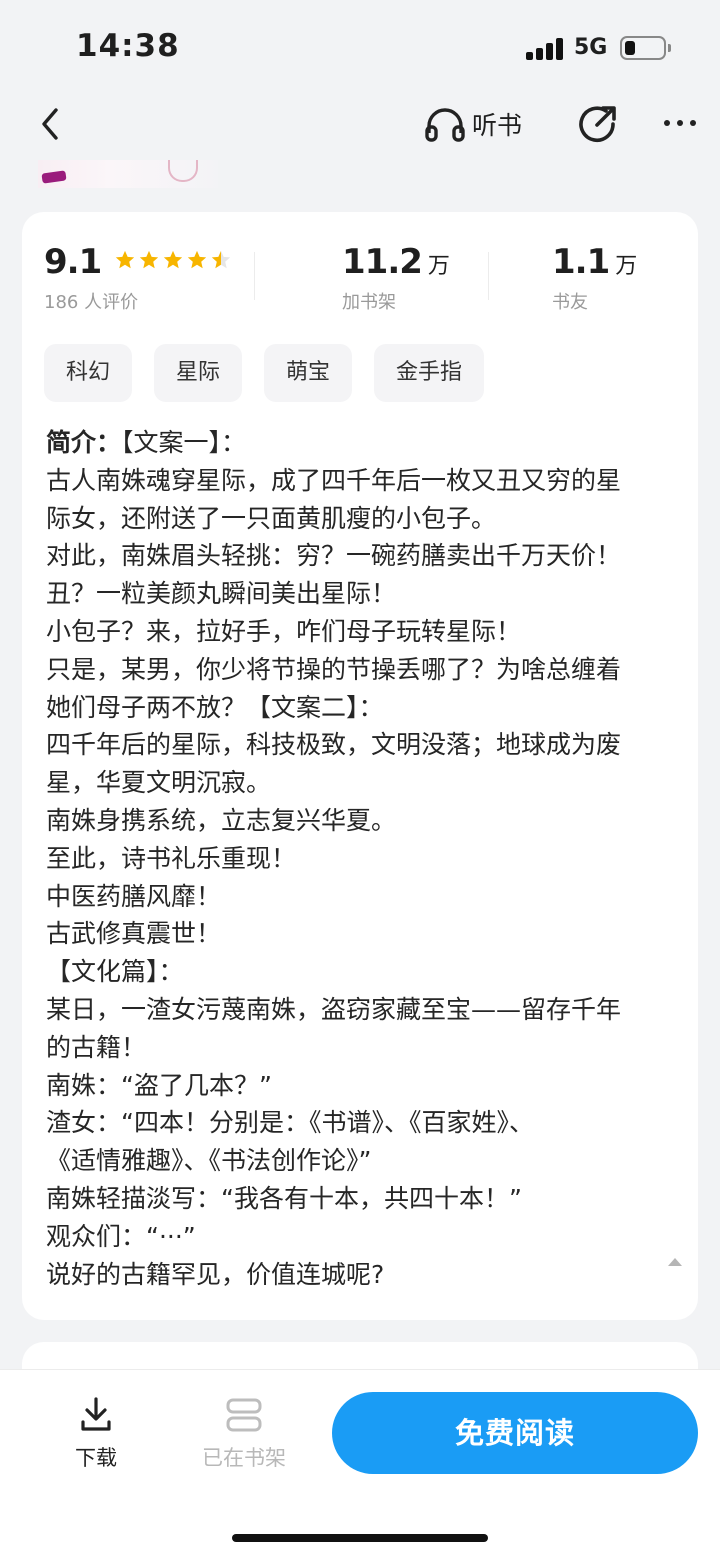  What do you see at coordinates (244, 1458) in the screenshot?
I see `on-shelf-label: 已在书架` at bounding box center [244, 1458].